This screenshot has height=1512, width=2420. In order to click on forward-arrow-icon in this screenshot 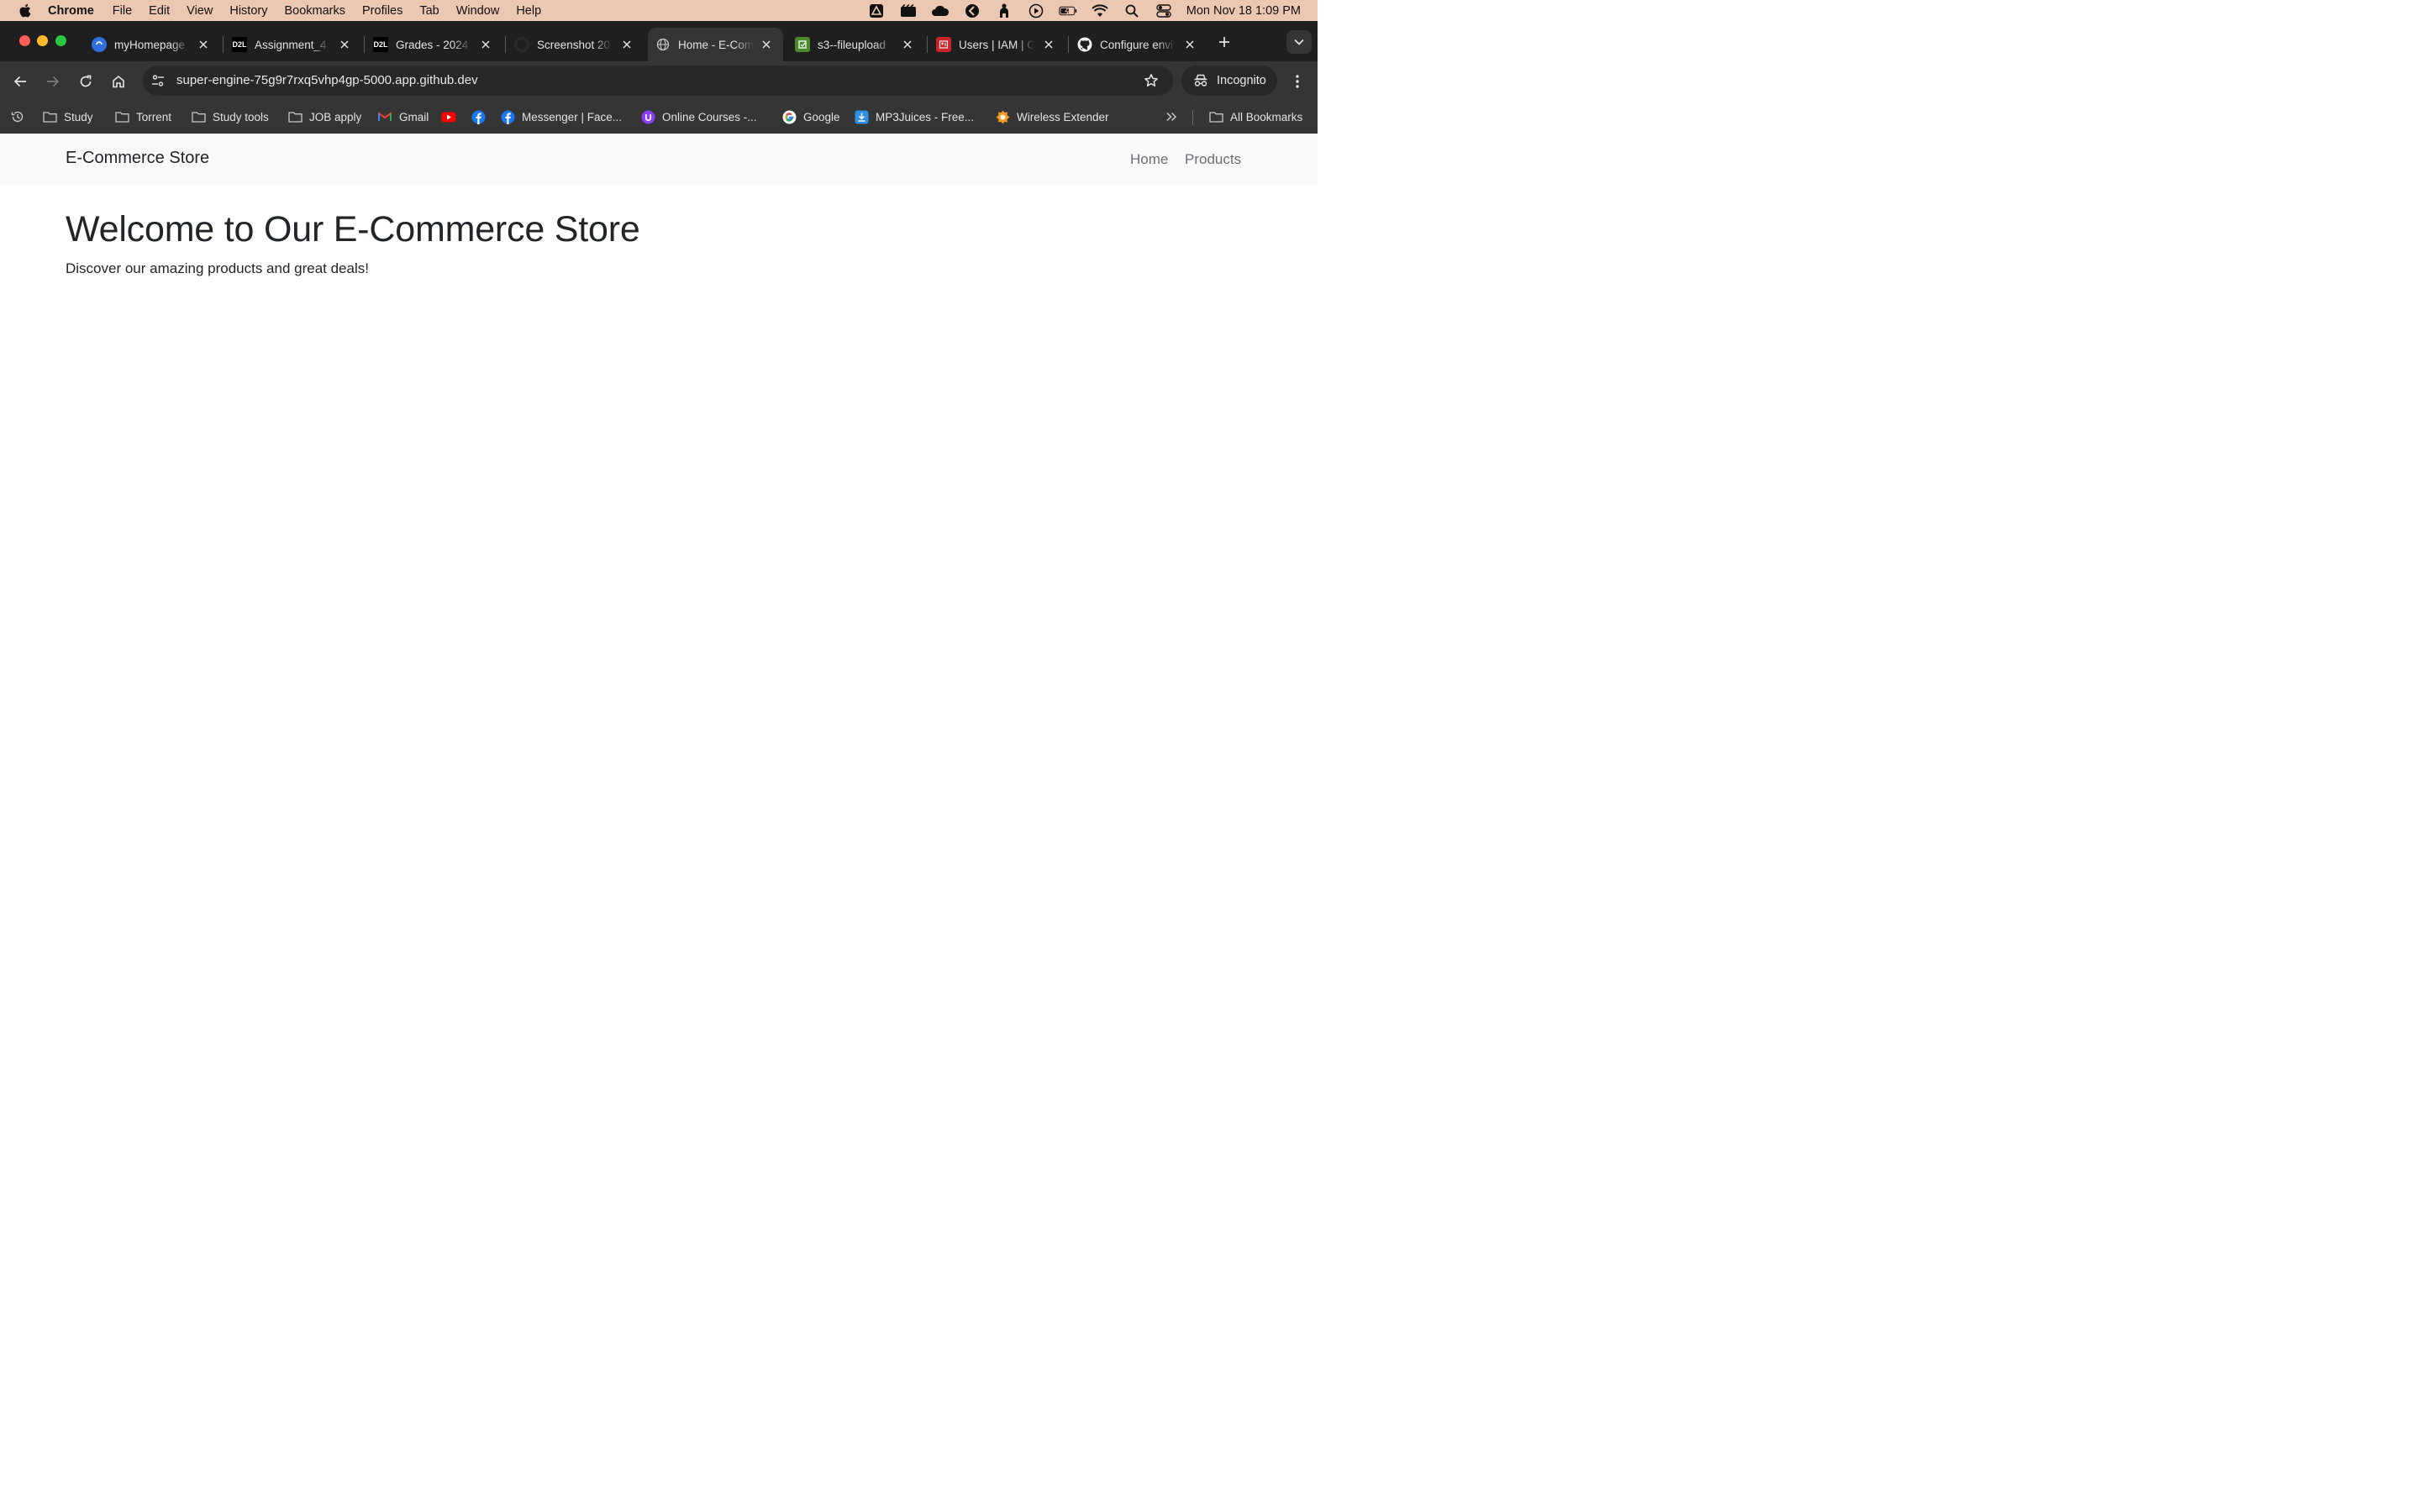, I will do `click(53, 81)`.